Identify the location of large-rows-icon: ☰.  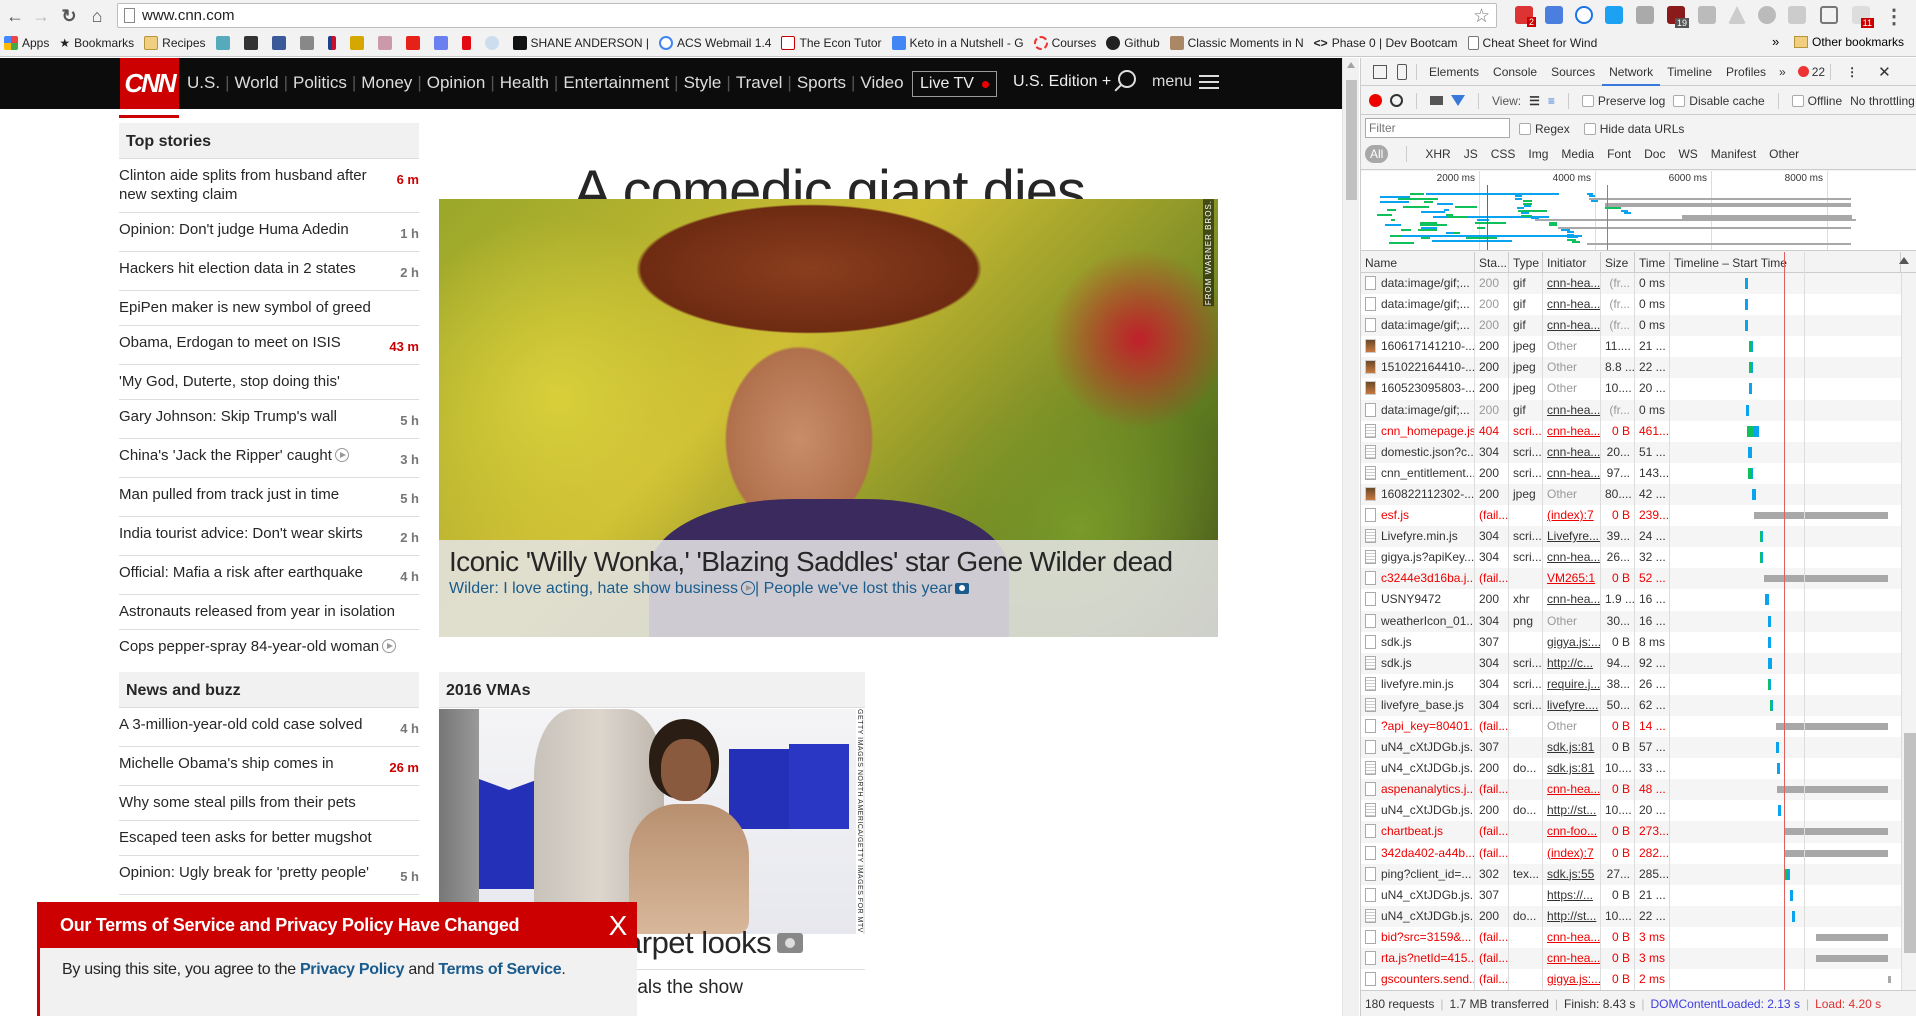
(1534, 101).